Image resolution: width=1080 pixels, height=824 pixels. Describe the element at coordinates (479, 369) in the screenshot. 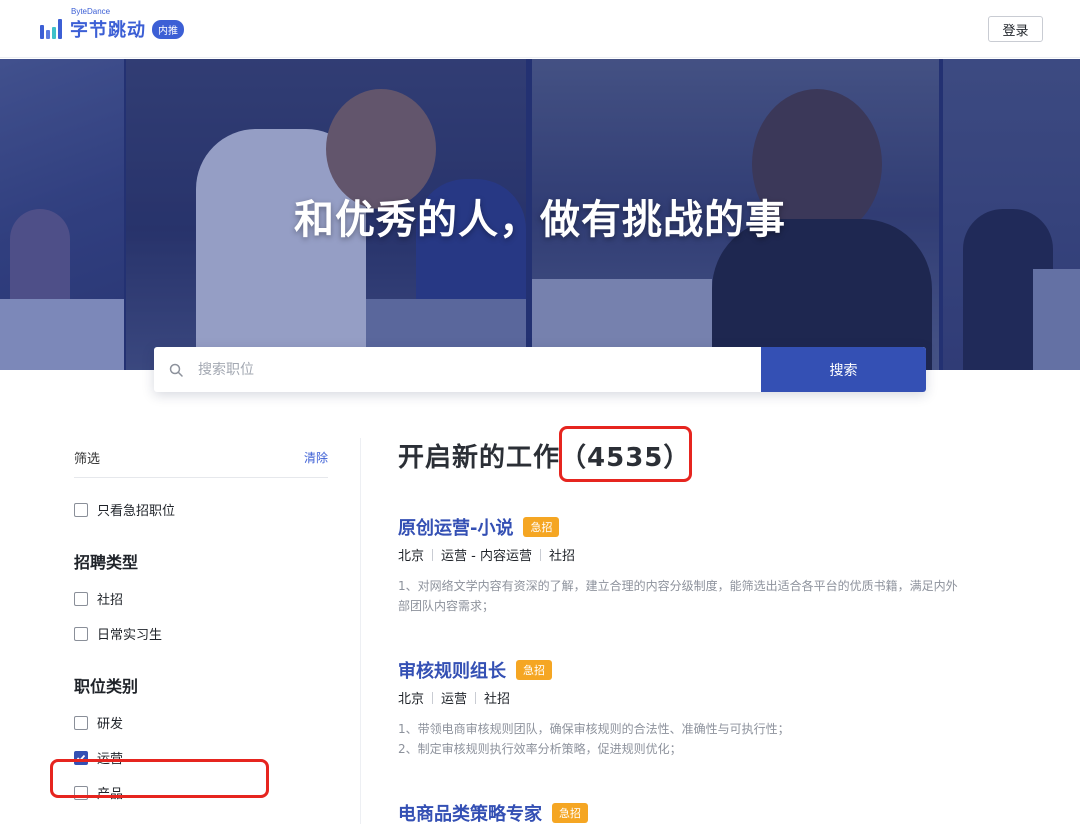

I see `search-input` at that location.